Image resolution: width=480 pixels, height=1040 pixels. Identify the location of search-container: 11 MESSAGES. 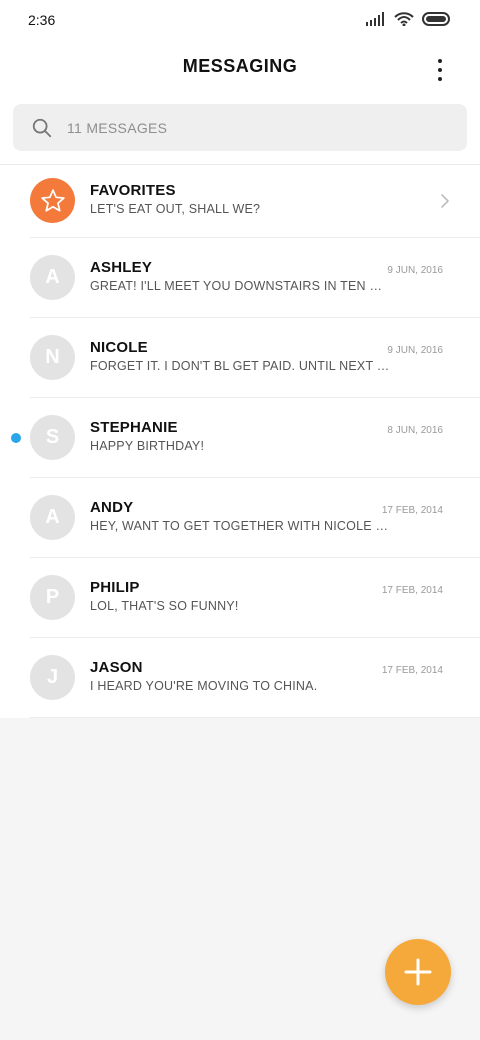
(240, 129).